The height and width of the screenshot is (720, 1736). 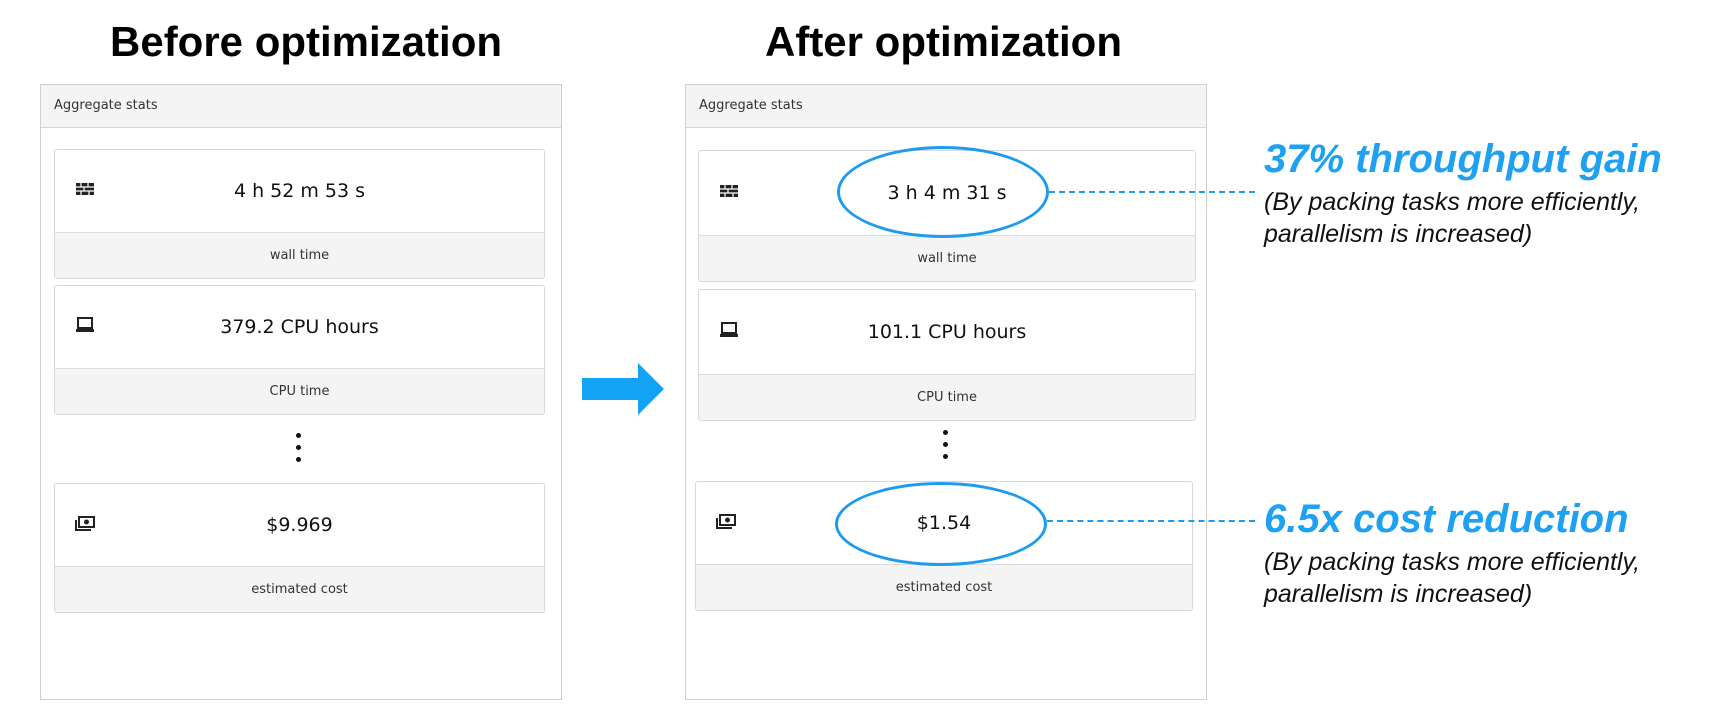 What do you see at coordinates (1452, 202) in the screenshot?
I see `throughput-subtitle-line1: (By packing tasks more efficiently,` at bounding box center [1452, 202].